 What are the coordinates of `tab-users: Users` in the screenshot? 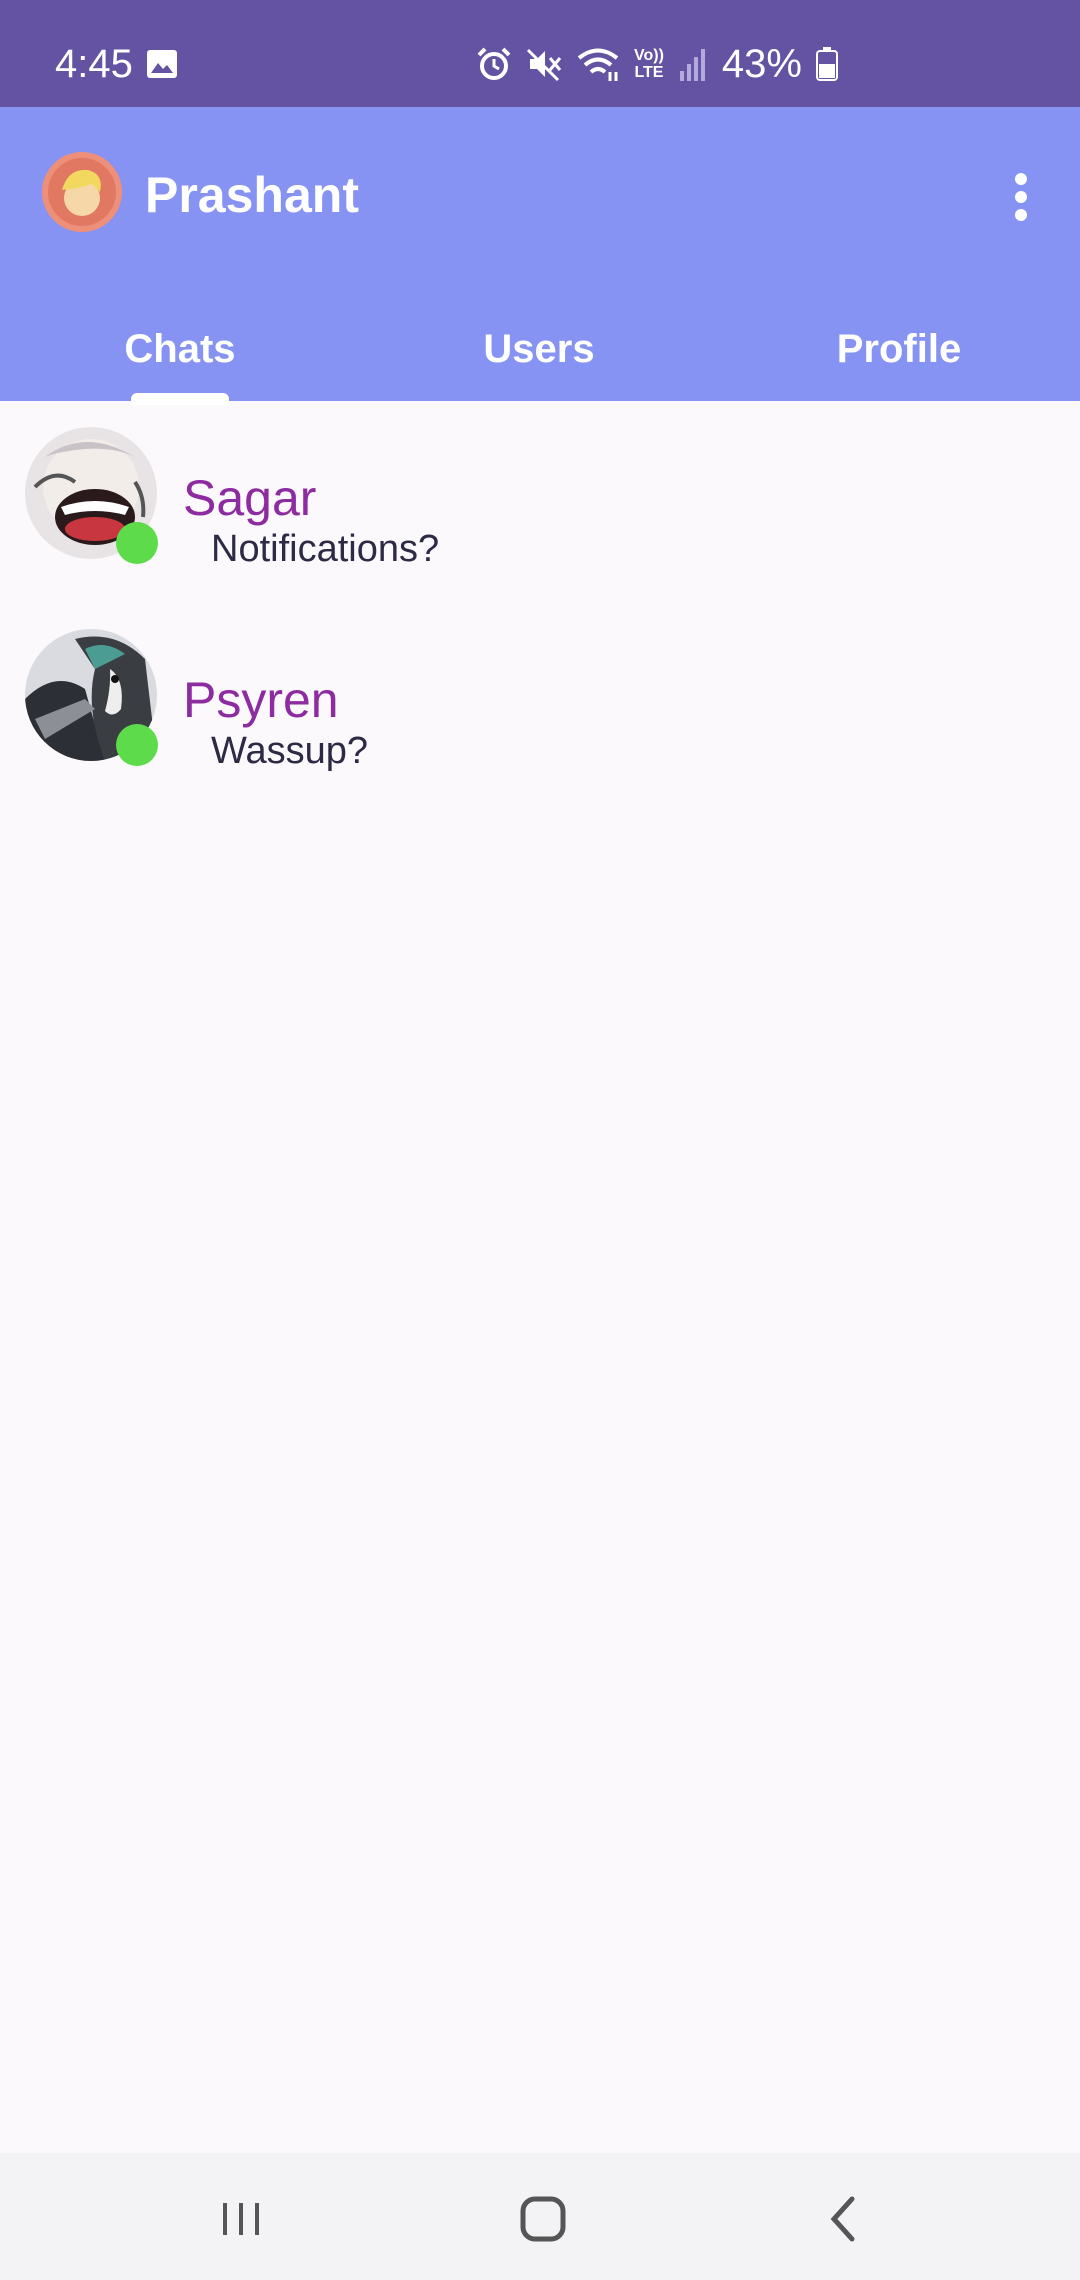 It's located at (539, 349).